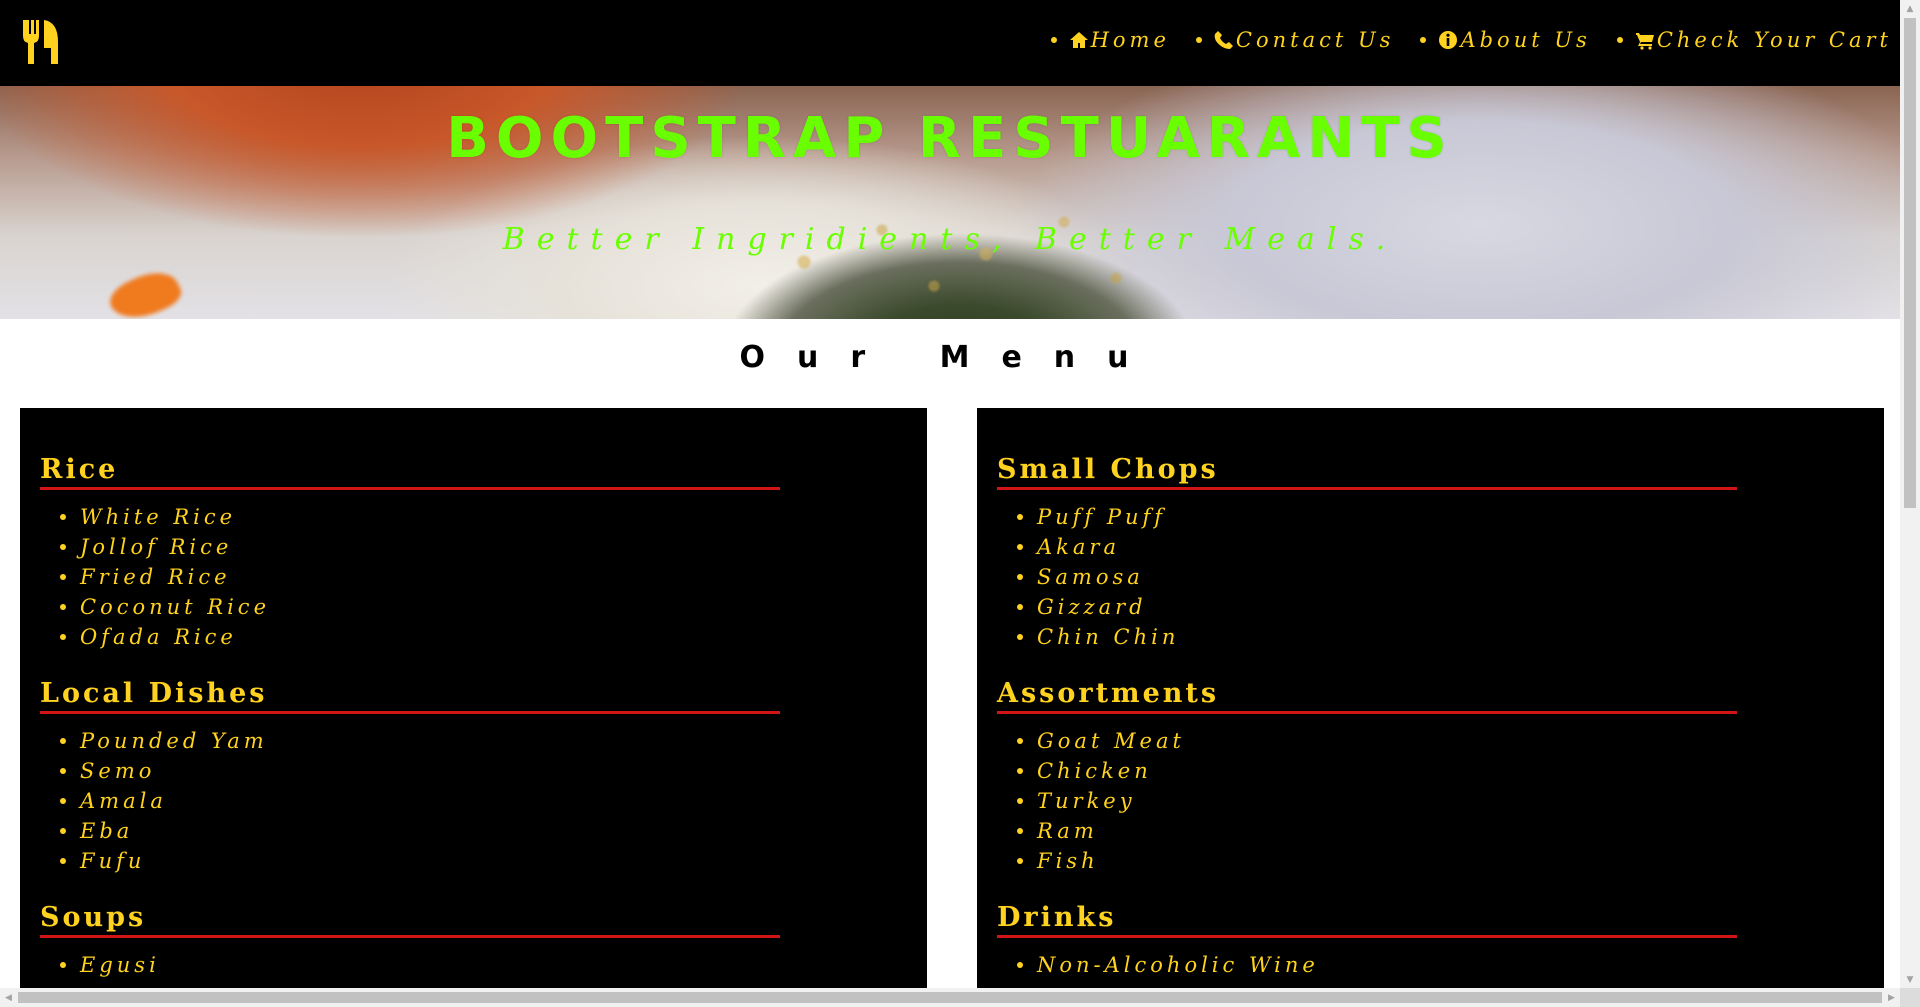 Image resolution: width=1920 pixels, height=1007 pixels. What do you see at coordinates (1910, 263) in the screenshot?
I see `vertical-scroll-thumb` at bounding box center [1910, 263].